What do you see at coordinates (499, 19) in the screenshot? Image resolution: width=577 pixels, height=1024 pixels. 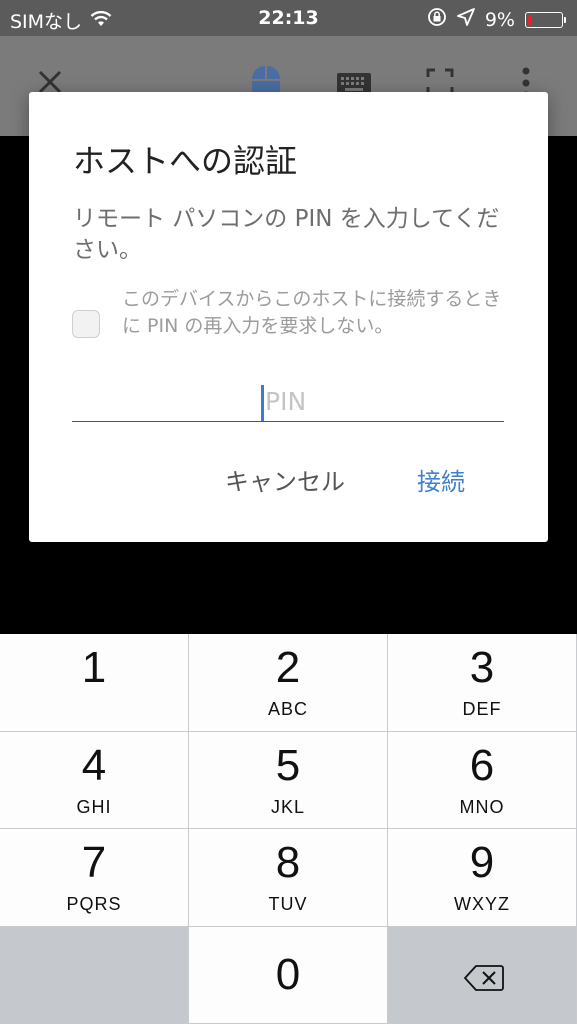 I see `battery-percent: 9%` at bounding box center [499, 19].